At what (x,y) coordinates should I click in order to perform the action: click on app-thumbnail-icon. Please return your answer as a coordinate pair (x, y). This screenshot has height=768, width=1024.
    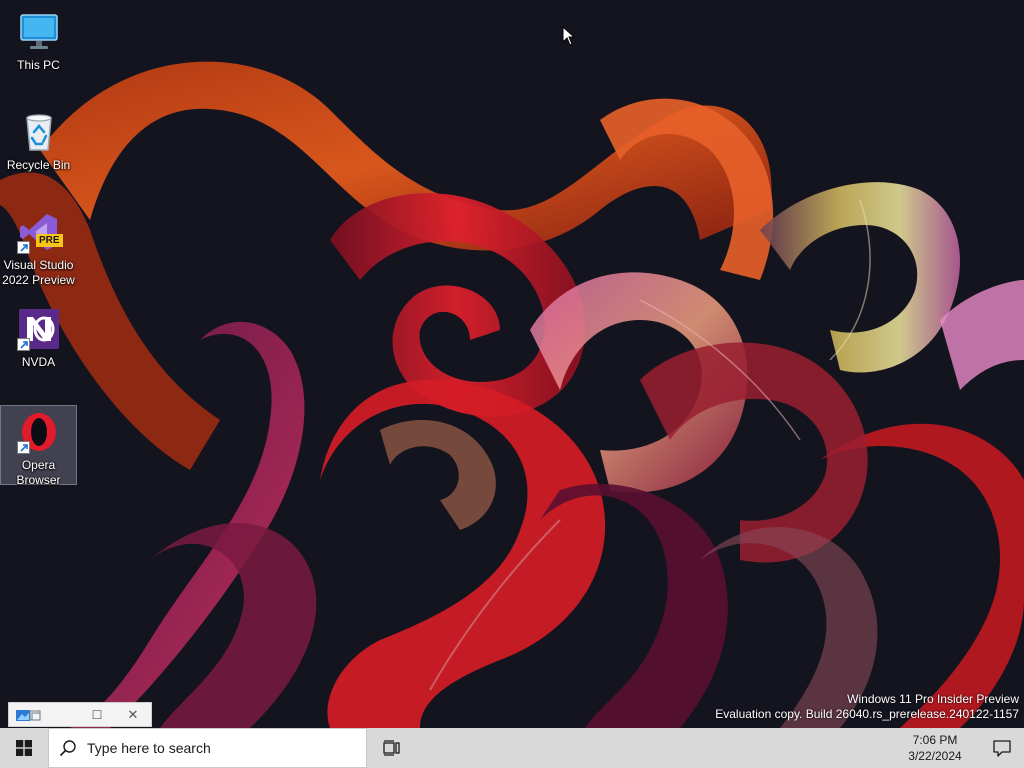
    Looking at the image, I should click on (29, 715).